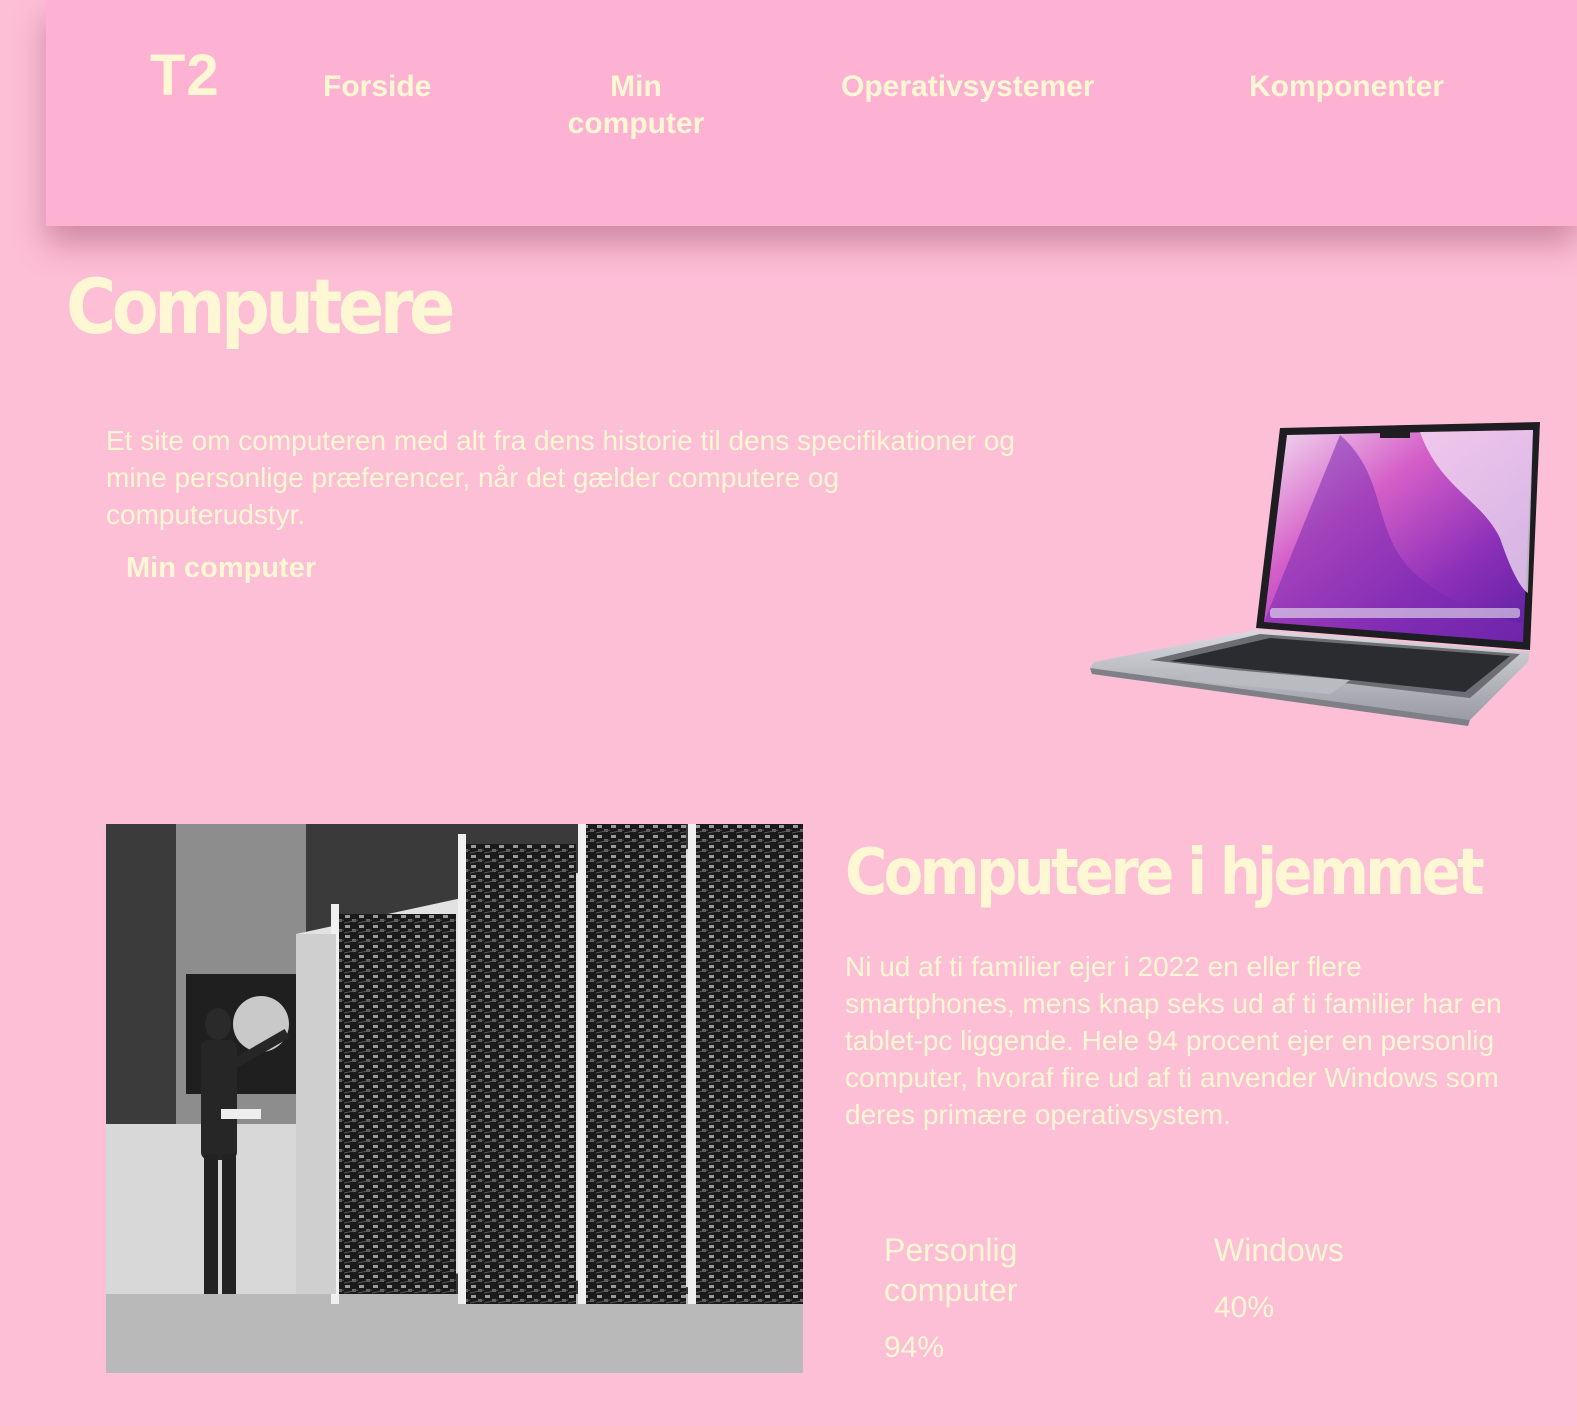 The width and height of the screenshot is (1577, 1426). What do you see at coordinates (1315, 574) in the screenshot?
I see `laptop-image` at bounding box center [1315, 574].